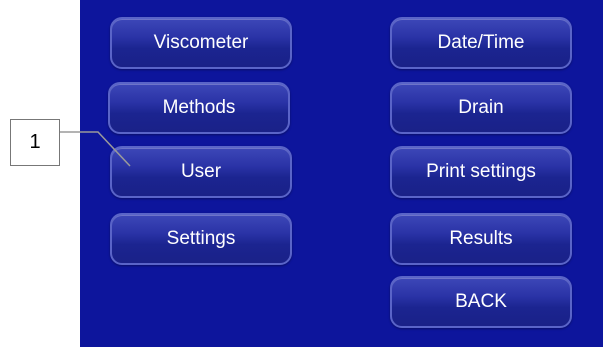 The width and height of the screenshot is (603, 347). I want to click on back-button: BACK, so click(481, 302).